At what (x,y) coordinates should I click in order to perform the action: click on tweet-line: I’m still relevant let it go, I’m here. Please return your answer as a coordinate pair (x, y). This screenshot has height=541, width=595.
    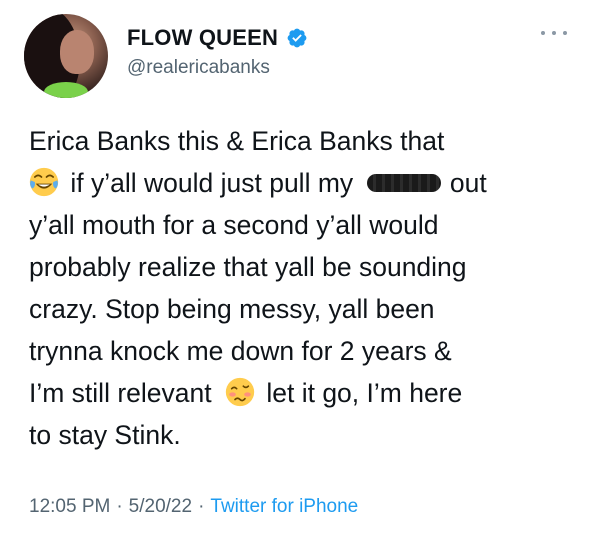
    Looking at the image, I should click on (301, 393).